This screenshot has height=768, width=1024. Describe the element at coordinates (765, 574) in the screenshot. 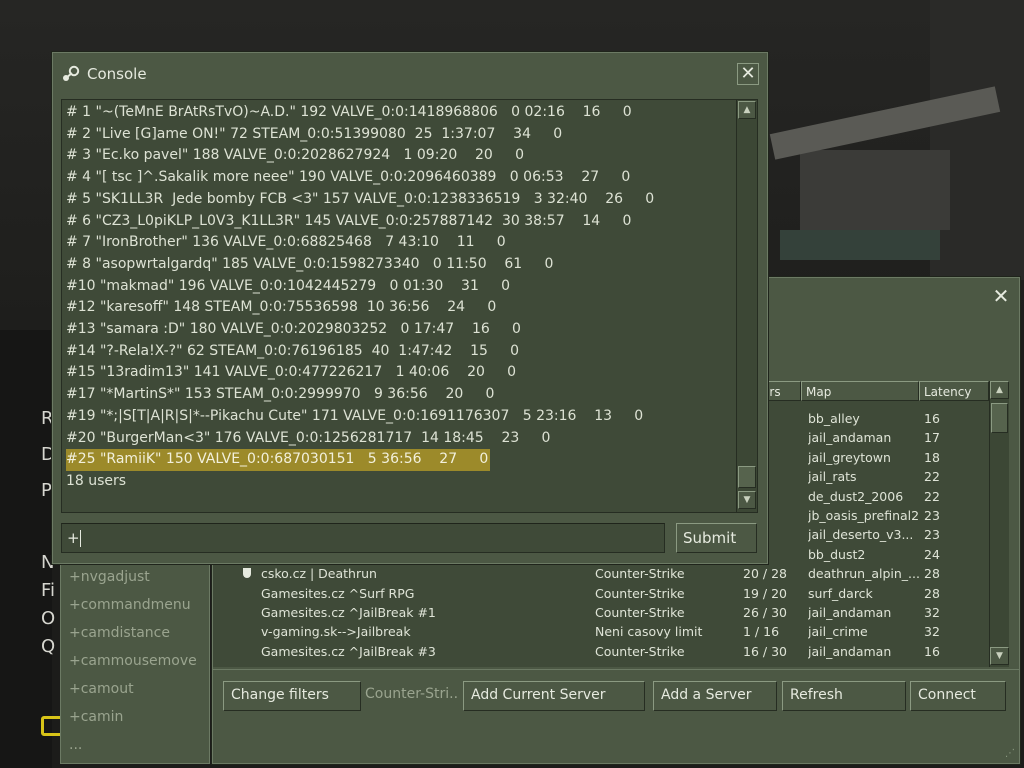

I see `server-players-cell: 20 / 28` at that location.